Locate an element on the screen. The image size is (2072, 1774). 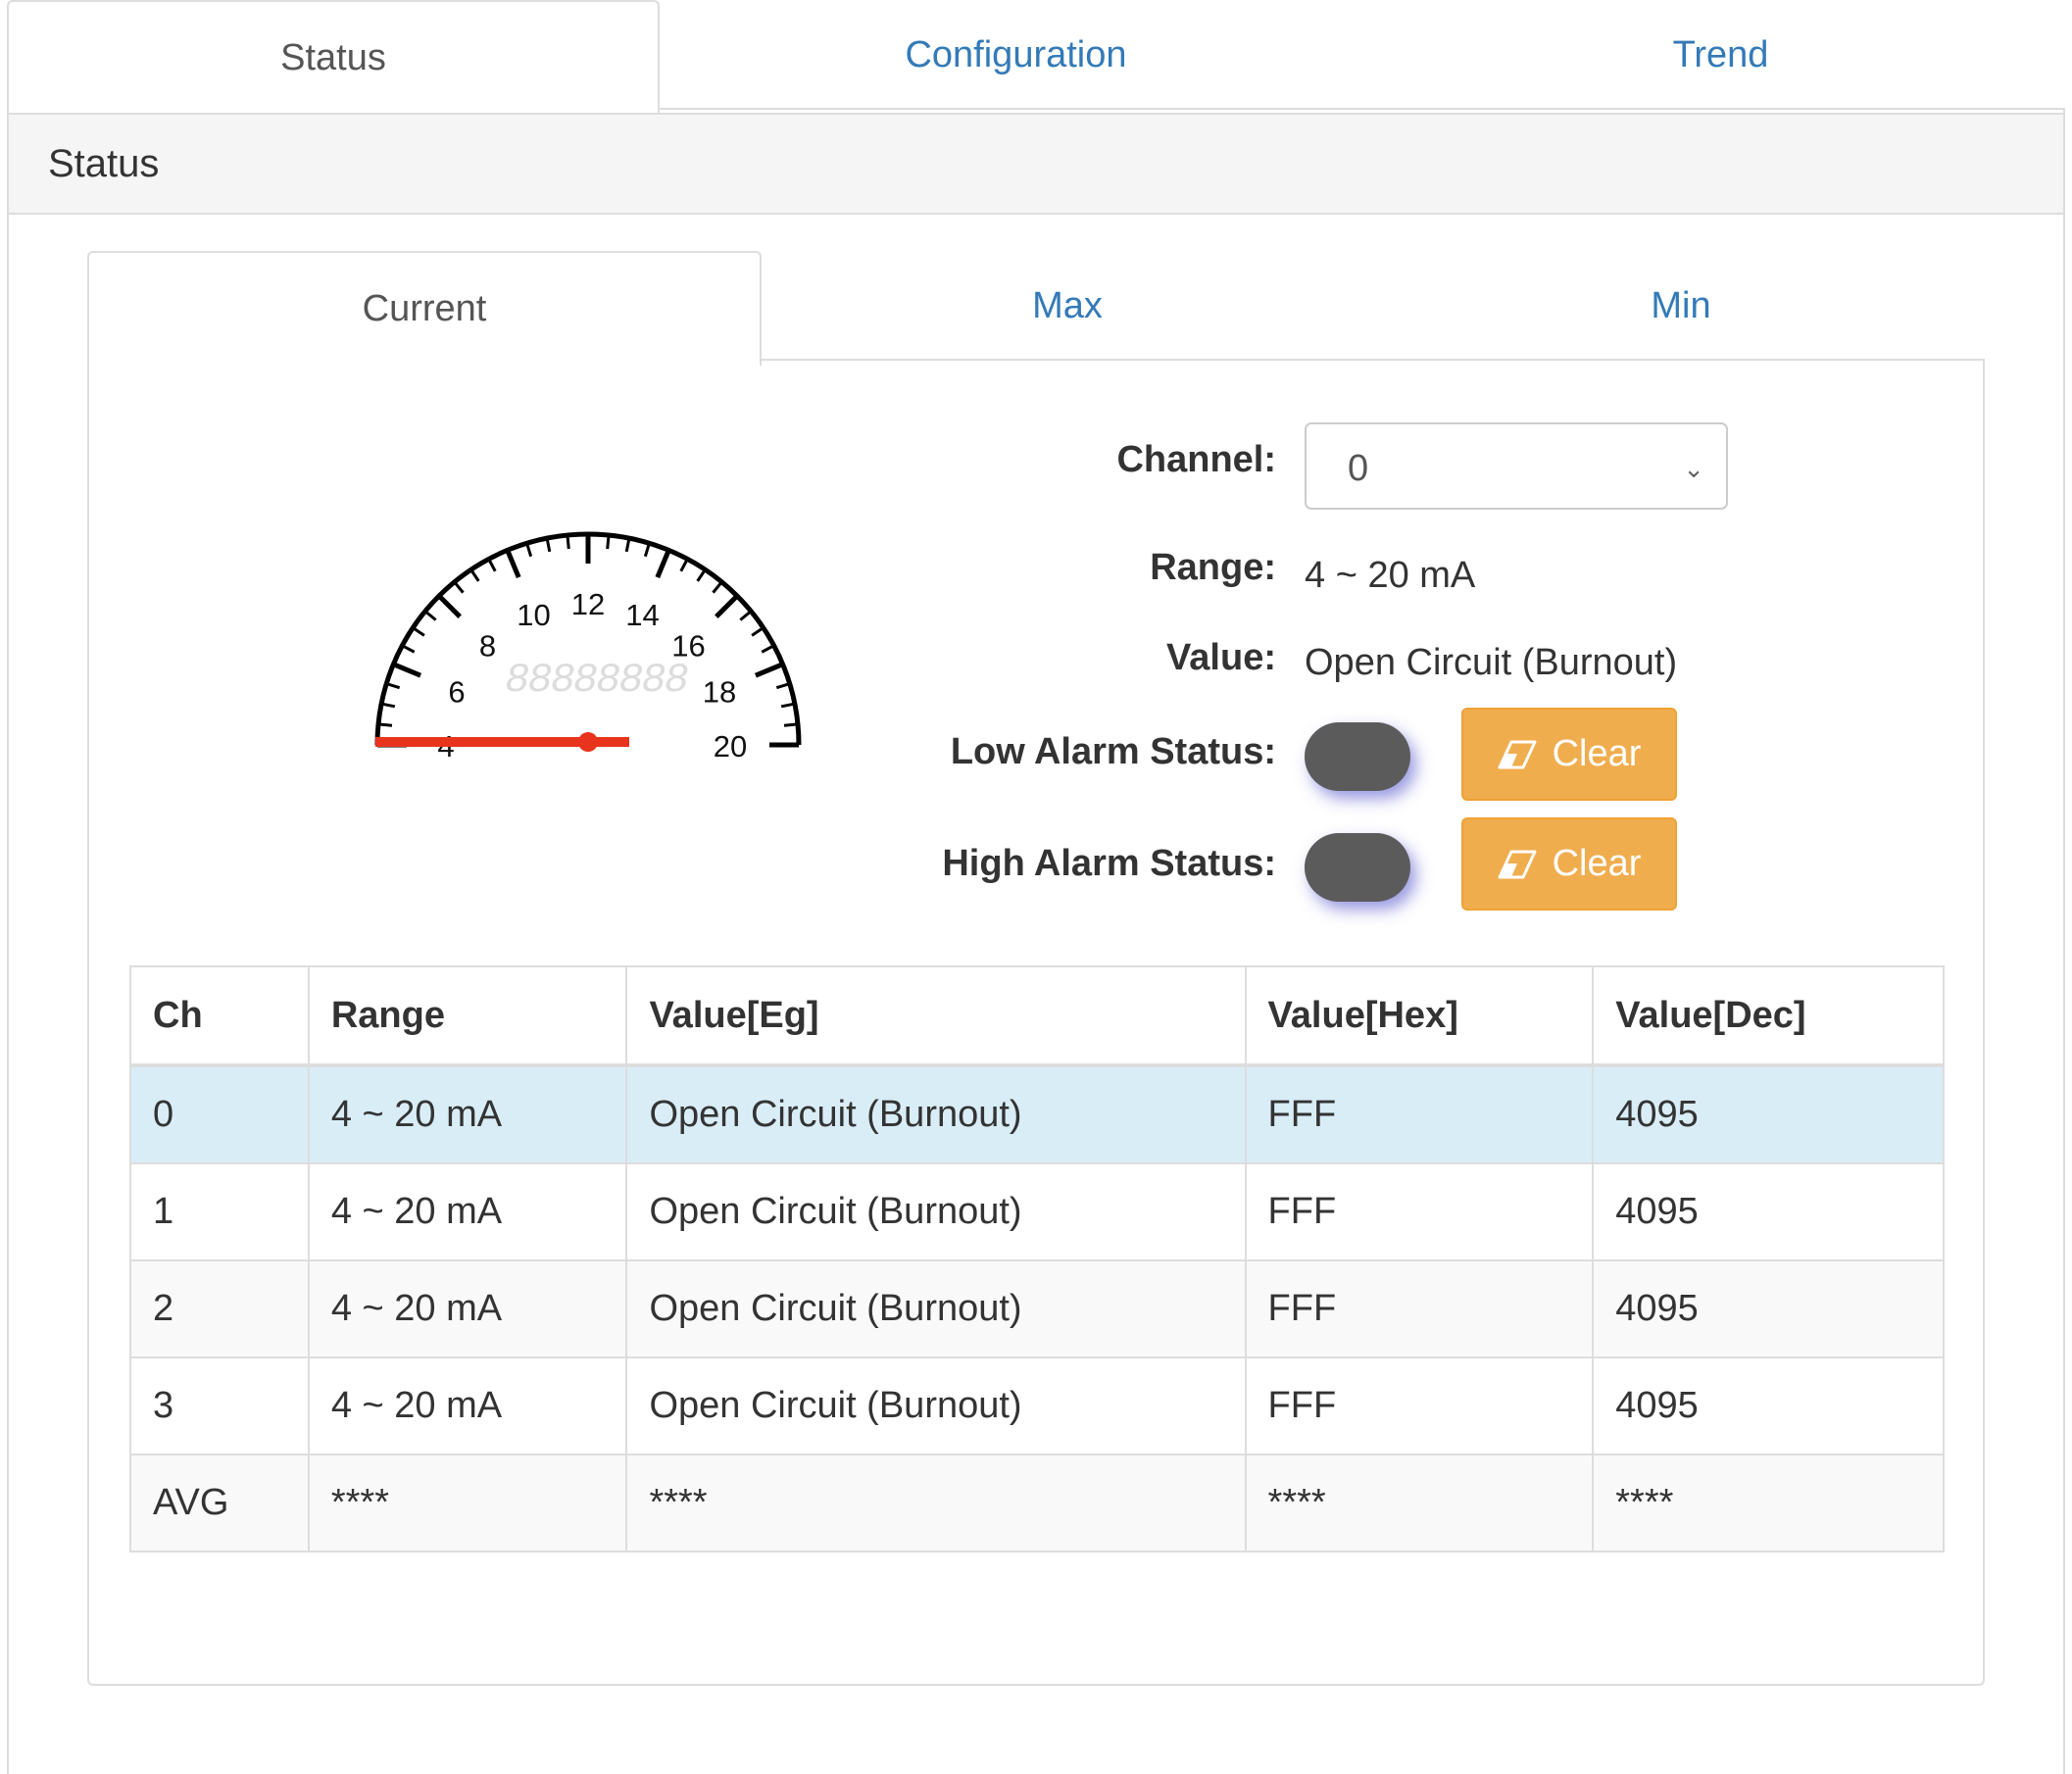
clear-high-alarm-button: Clear is located at coordinates (1569, 864).